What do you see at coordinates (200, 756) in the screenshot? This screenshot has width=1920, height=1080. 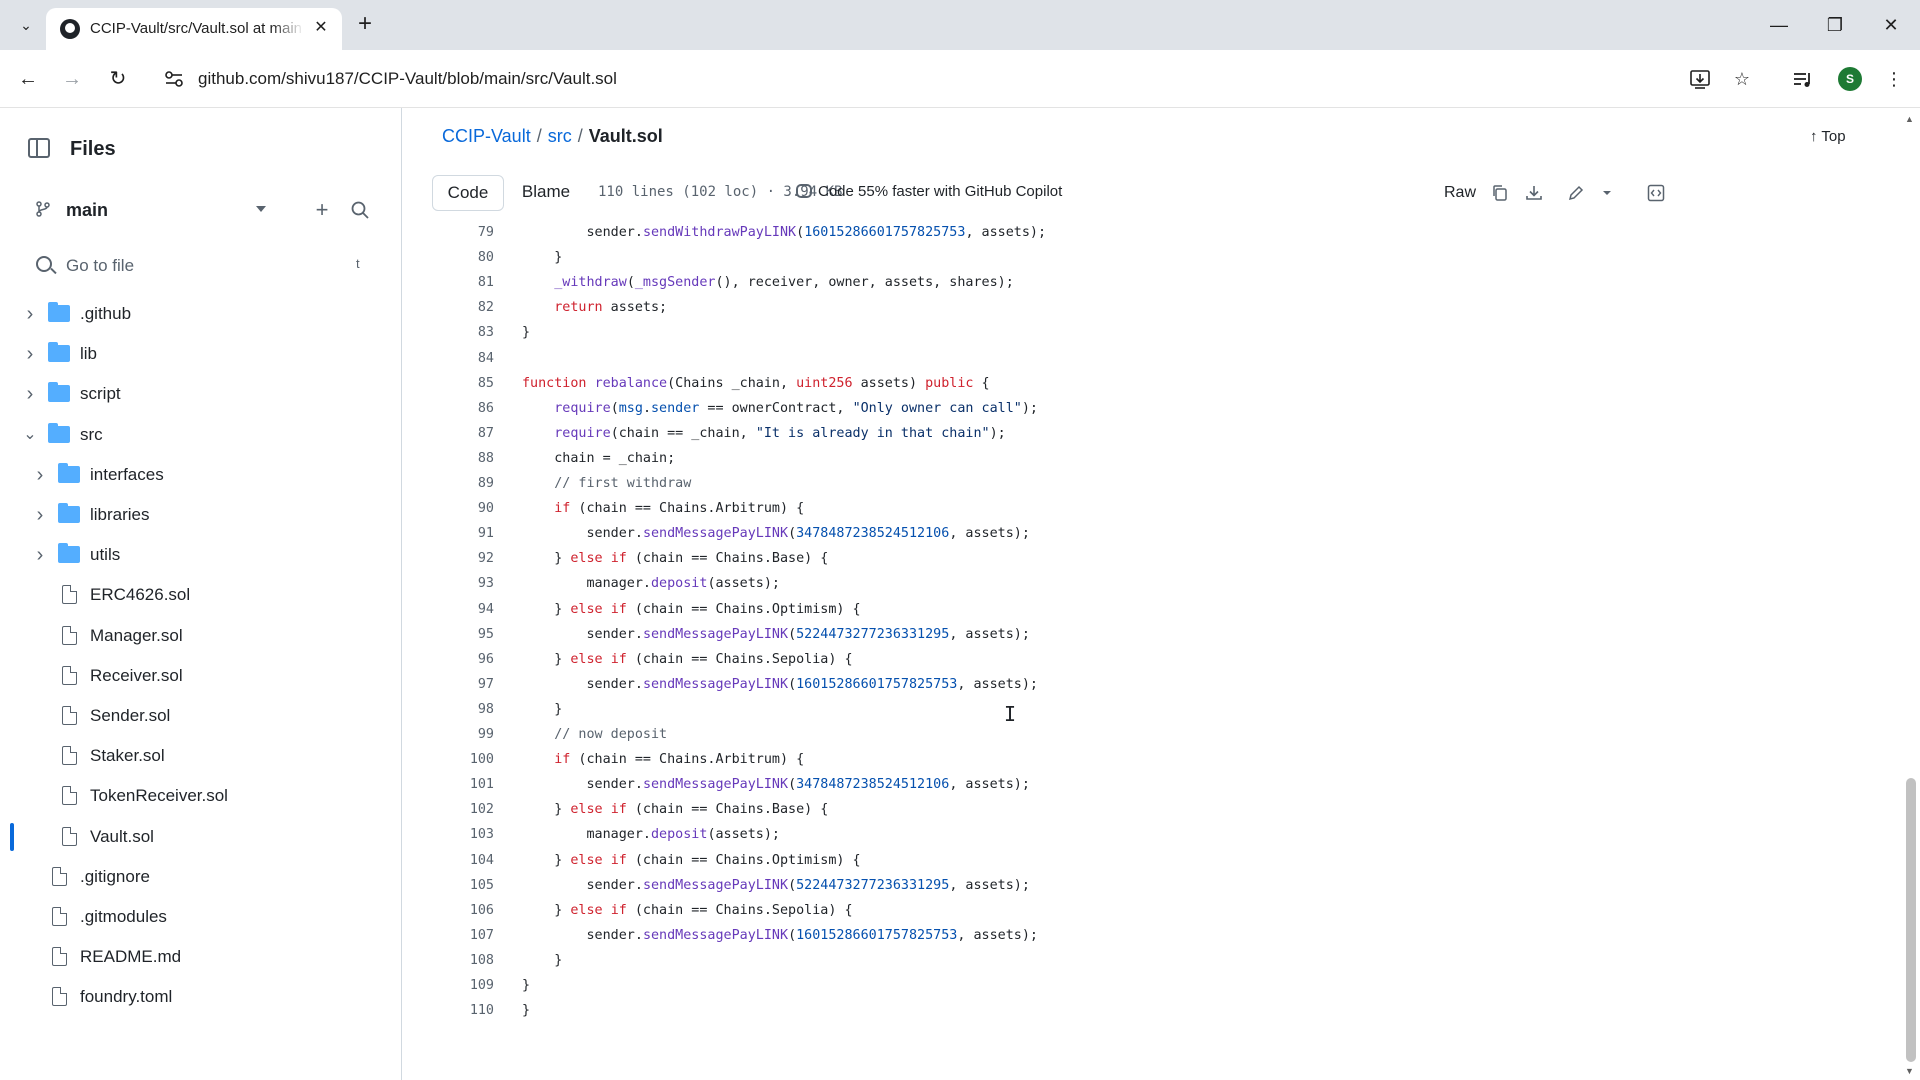 I see `tree-file-staker-sol: Staker.sol` at bounding box center [200, 756].